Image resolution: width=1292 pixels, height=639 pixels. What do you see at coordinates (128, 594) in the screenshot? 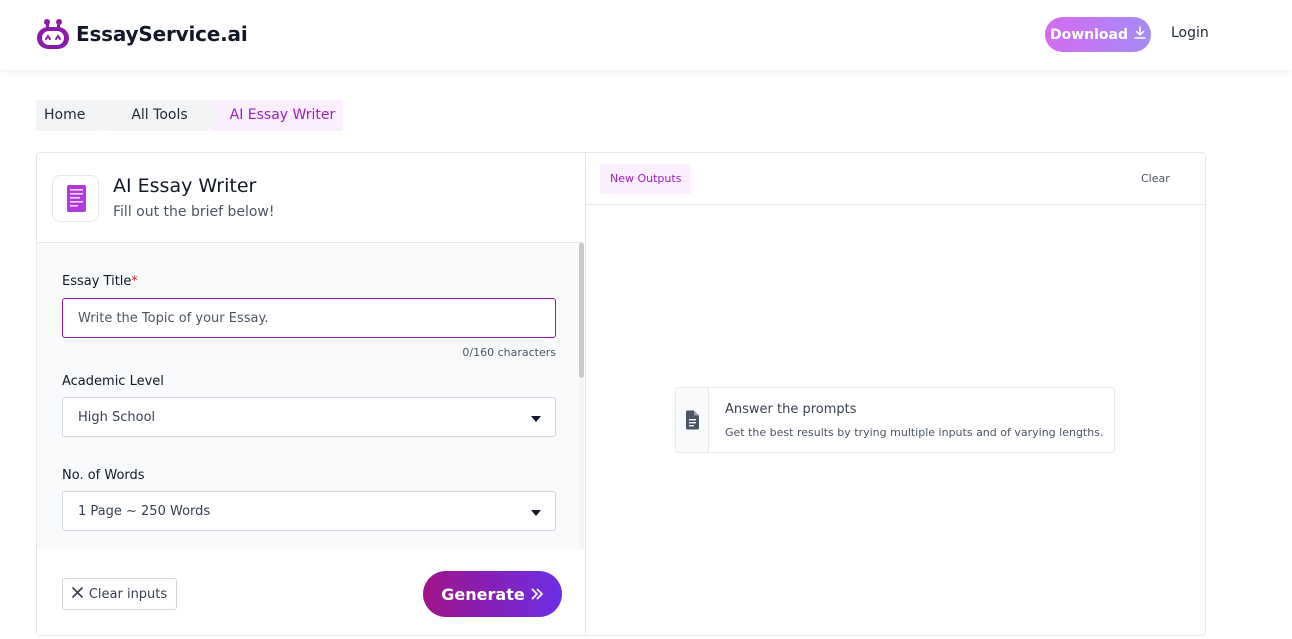
I see `clear-inputs-label: Clear inputs` at bounding box center [128, 594].